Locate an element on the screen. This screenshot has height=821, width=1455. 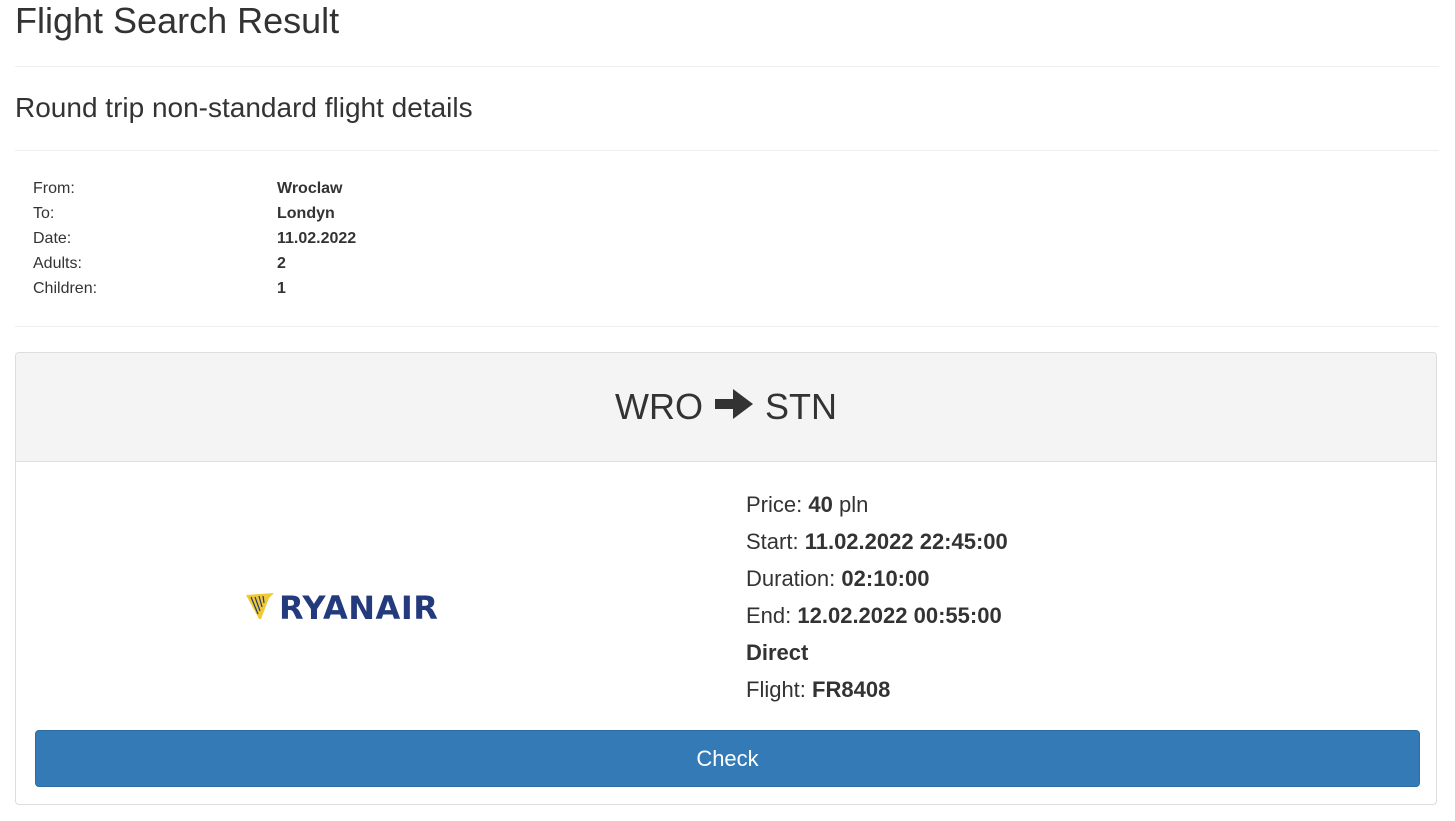
page-title: Flight Search Result is located at coordinates (177, 20).